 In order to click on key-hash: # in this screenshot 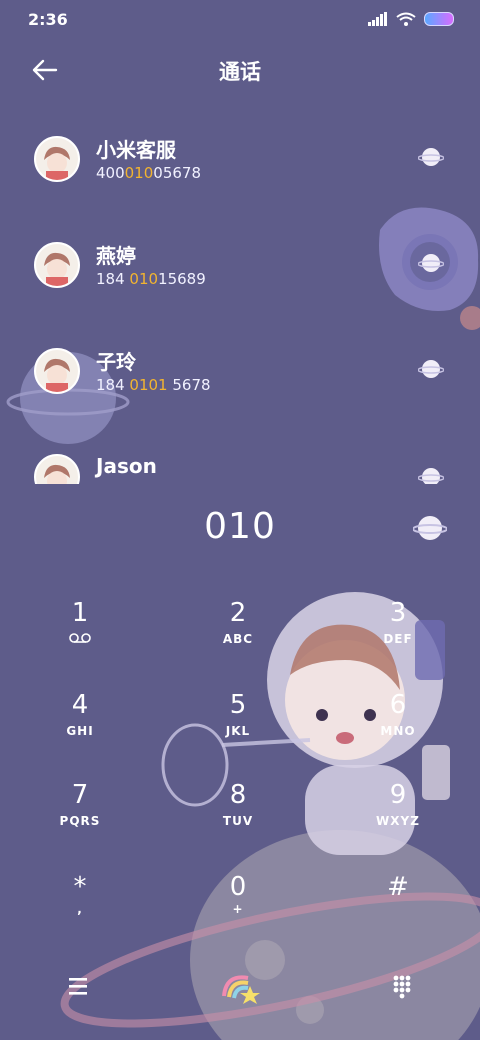, I will do `click(398, 911)`.